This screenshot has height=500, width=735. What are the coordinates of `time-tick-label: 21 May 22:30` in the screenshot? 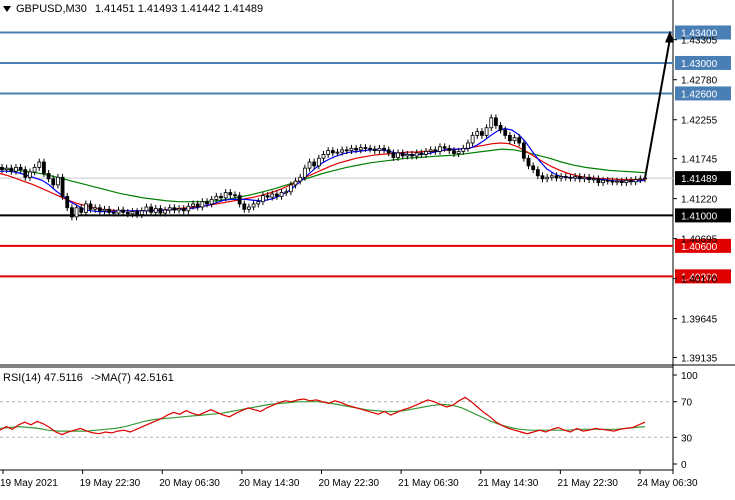 It's located at (587, 483).